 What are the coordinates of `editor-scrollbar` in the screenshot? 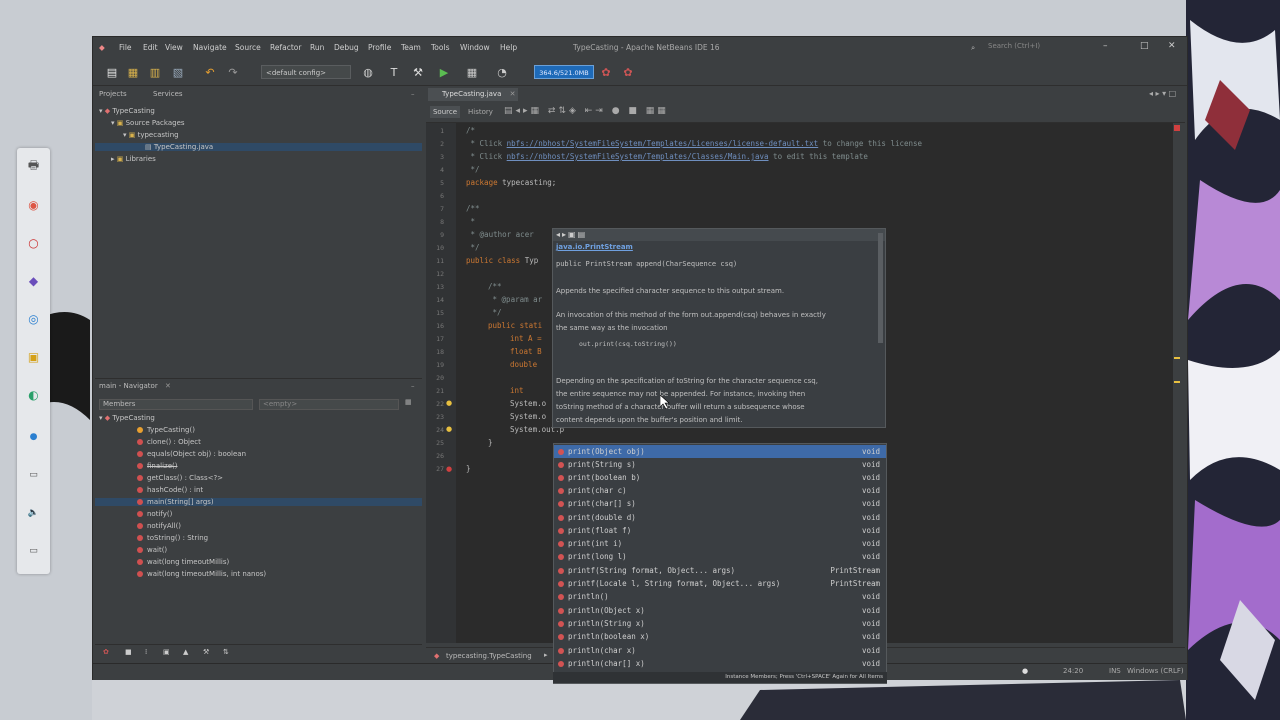 It's located at (1177, 383).